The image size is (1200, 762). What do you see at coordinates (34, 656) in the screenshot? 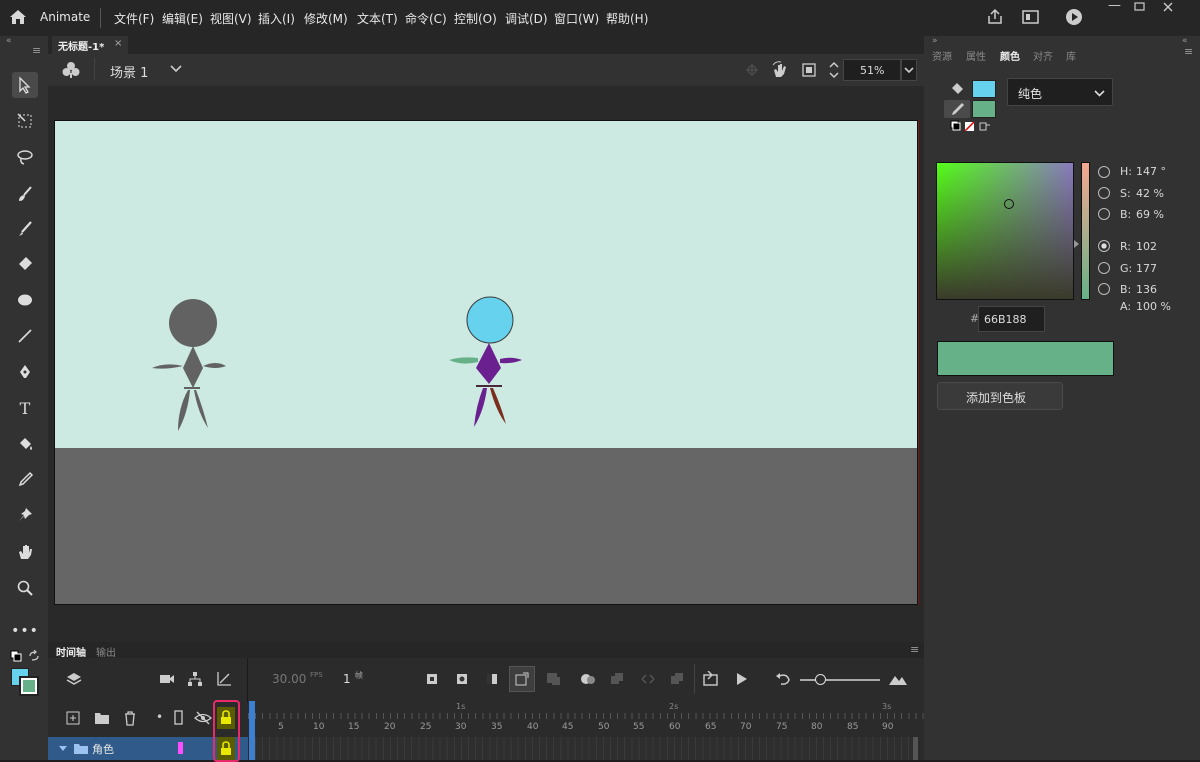
I see `swap-colors-icon` at bounding box center [34, 656].